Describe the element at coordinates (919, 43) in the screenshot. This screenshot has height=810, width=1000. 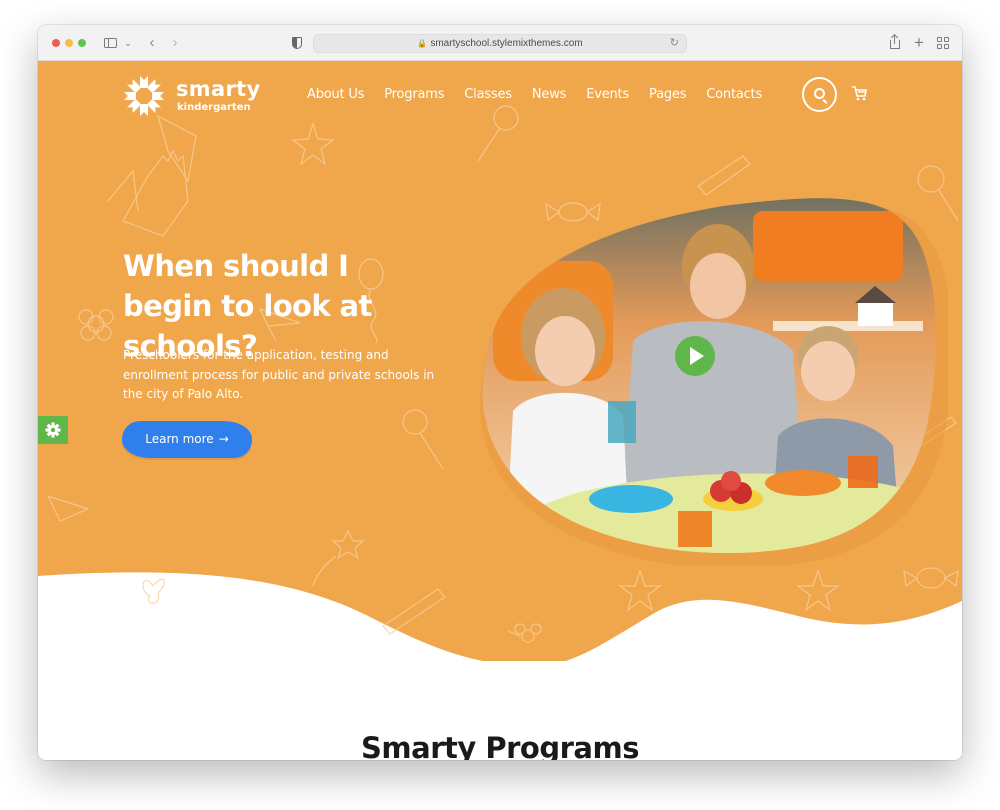
I see `new-tab-icon: +` at that location.